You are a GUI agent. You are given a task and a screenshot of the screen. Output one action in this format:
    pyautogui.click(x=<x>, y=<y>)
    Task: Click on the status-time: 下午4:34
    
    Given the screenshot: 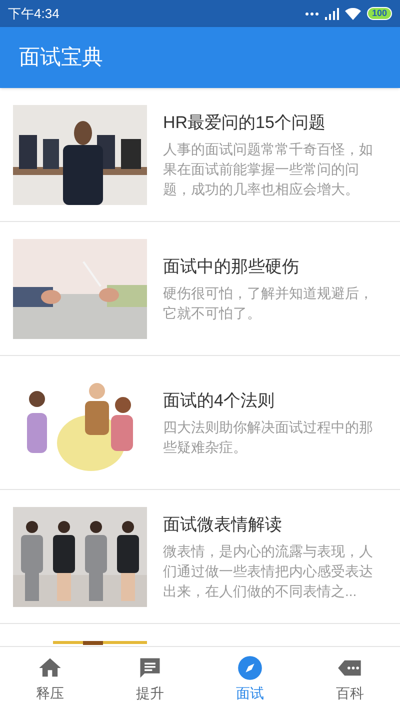 What is the action you would take?
    pyautogui.click(x=34, y=13)
    